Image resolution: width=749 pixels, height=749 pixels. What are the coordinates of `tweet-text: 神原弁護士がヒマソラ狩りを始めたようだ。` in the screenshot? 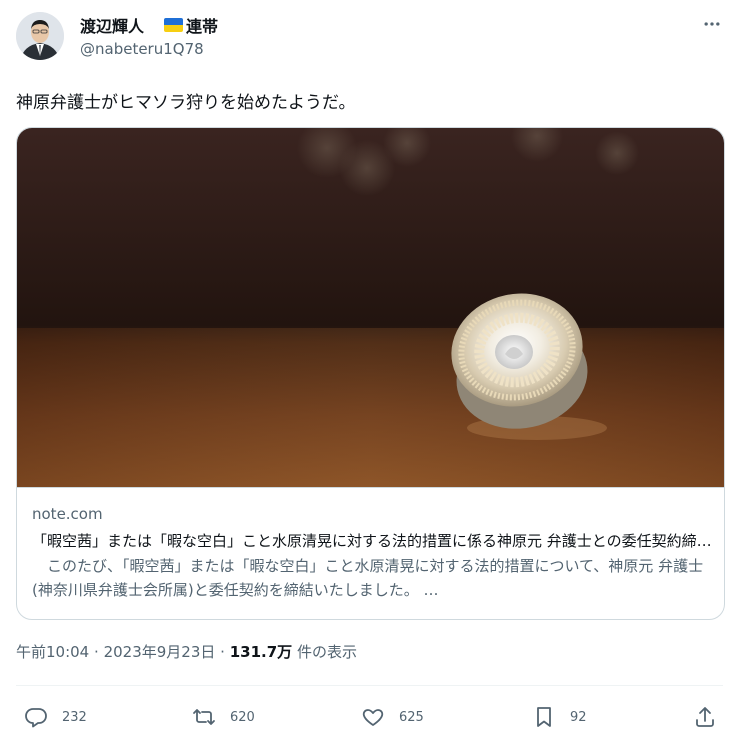 It's located at (186, 103).